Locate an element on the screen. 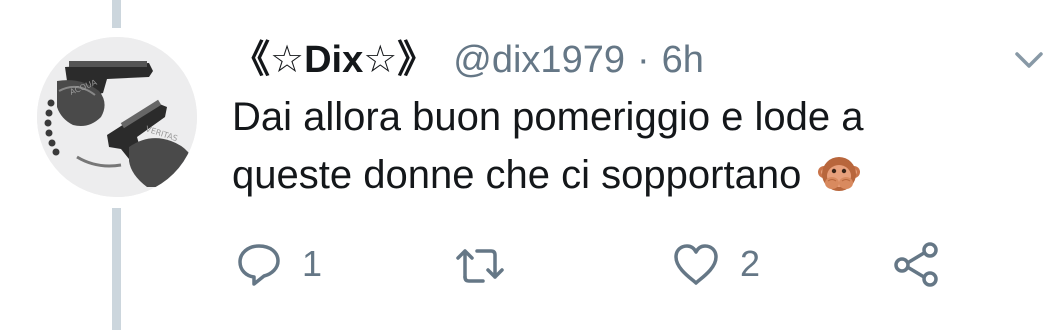 The image size is (1064, 330). chevron-down-icon is located at coordinates (1029, 60).